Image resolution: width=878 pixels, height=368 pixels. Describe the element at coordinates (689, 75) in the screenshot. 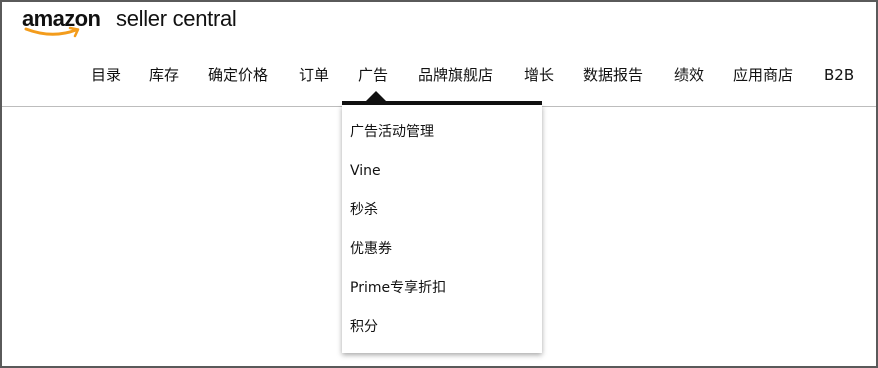

I see `nav-item-performance: 绩效` at that location.